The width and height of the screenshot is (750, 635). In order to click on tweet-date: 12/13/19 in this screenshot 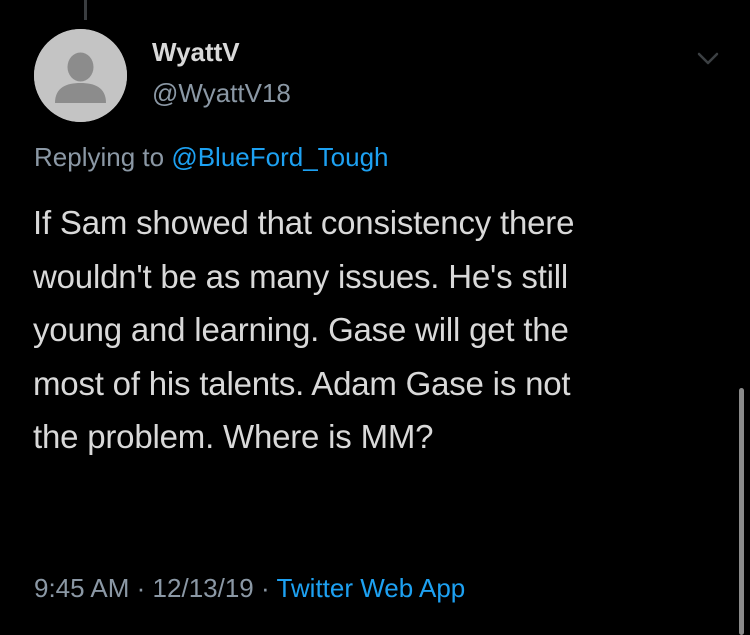, I will do `click(203, 588)`.